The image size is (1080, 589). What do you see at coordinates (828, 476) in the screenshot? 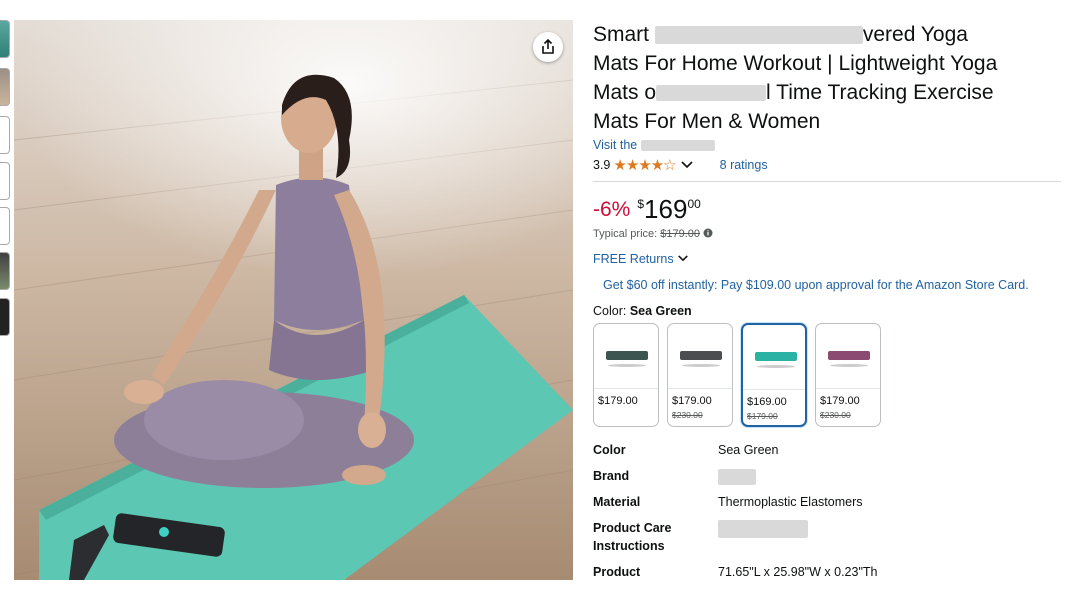
I see `spec-row: Brand` at bounding box center [828, 476].